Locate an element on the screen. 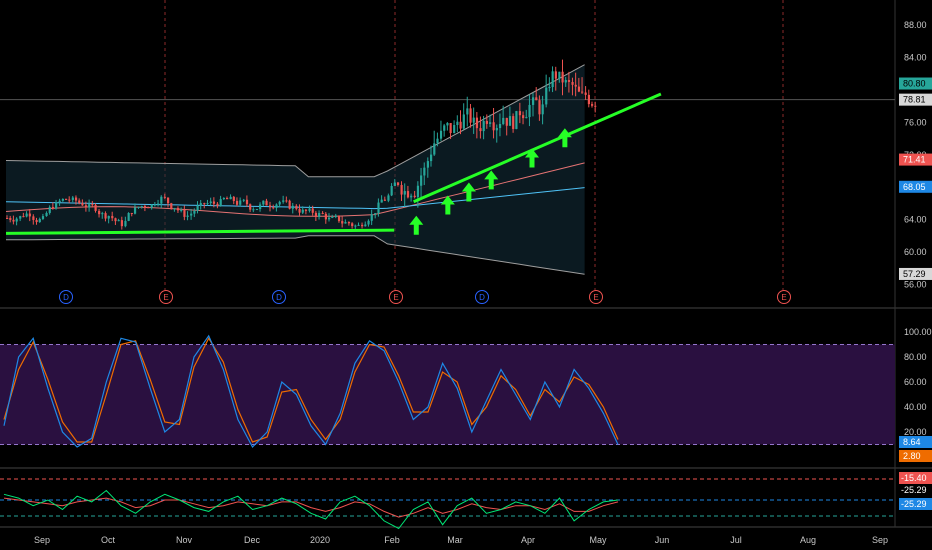 The width and height of the screenshot is (932, 550). event-badge-letter: D is located at coordinates (279, 297).